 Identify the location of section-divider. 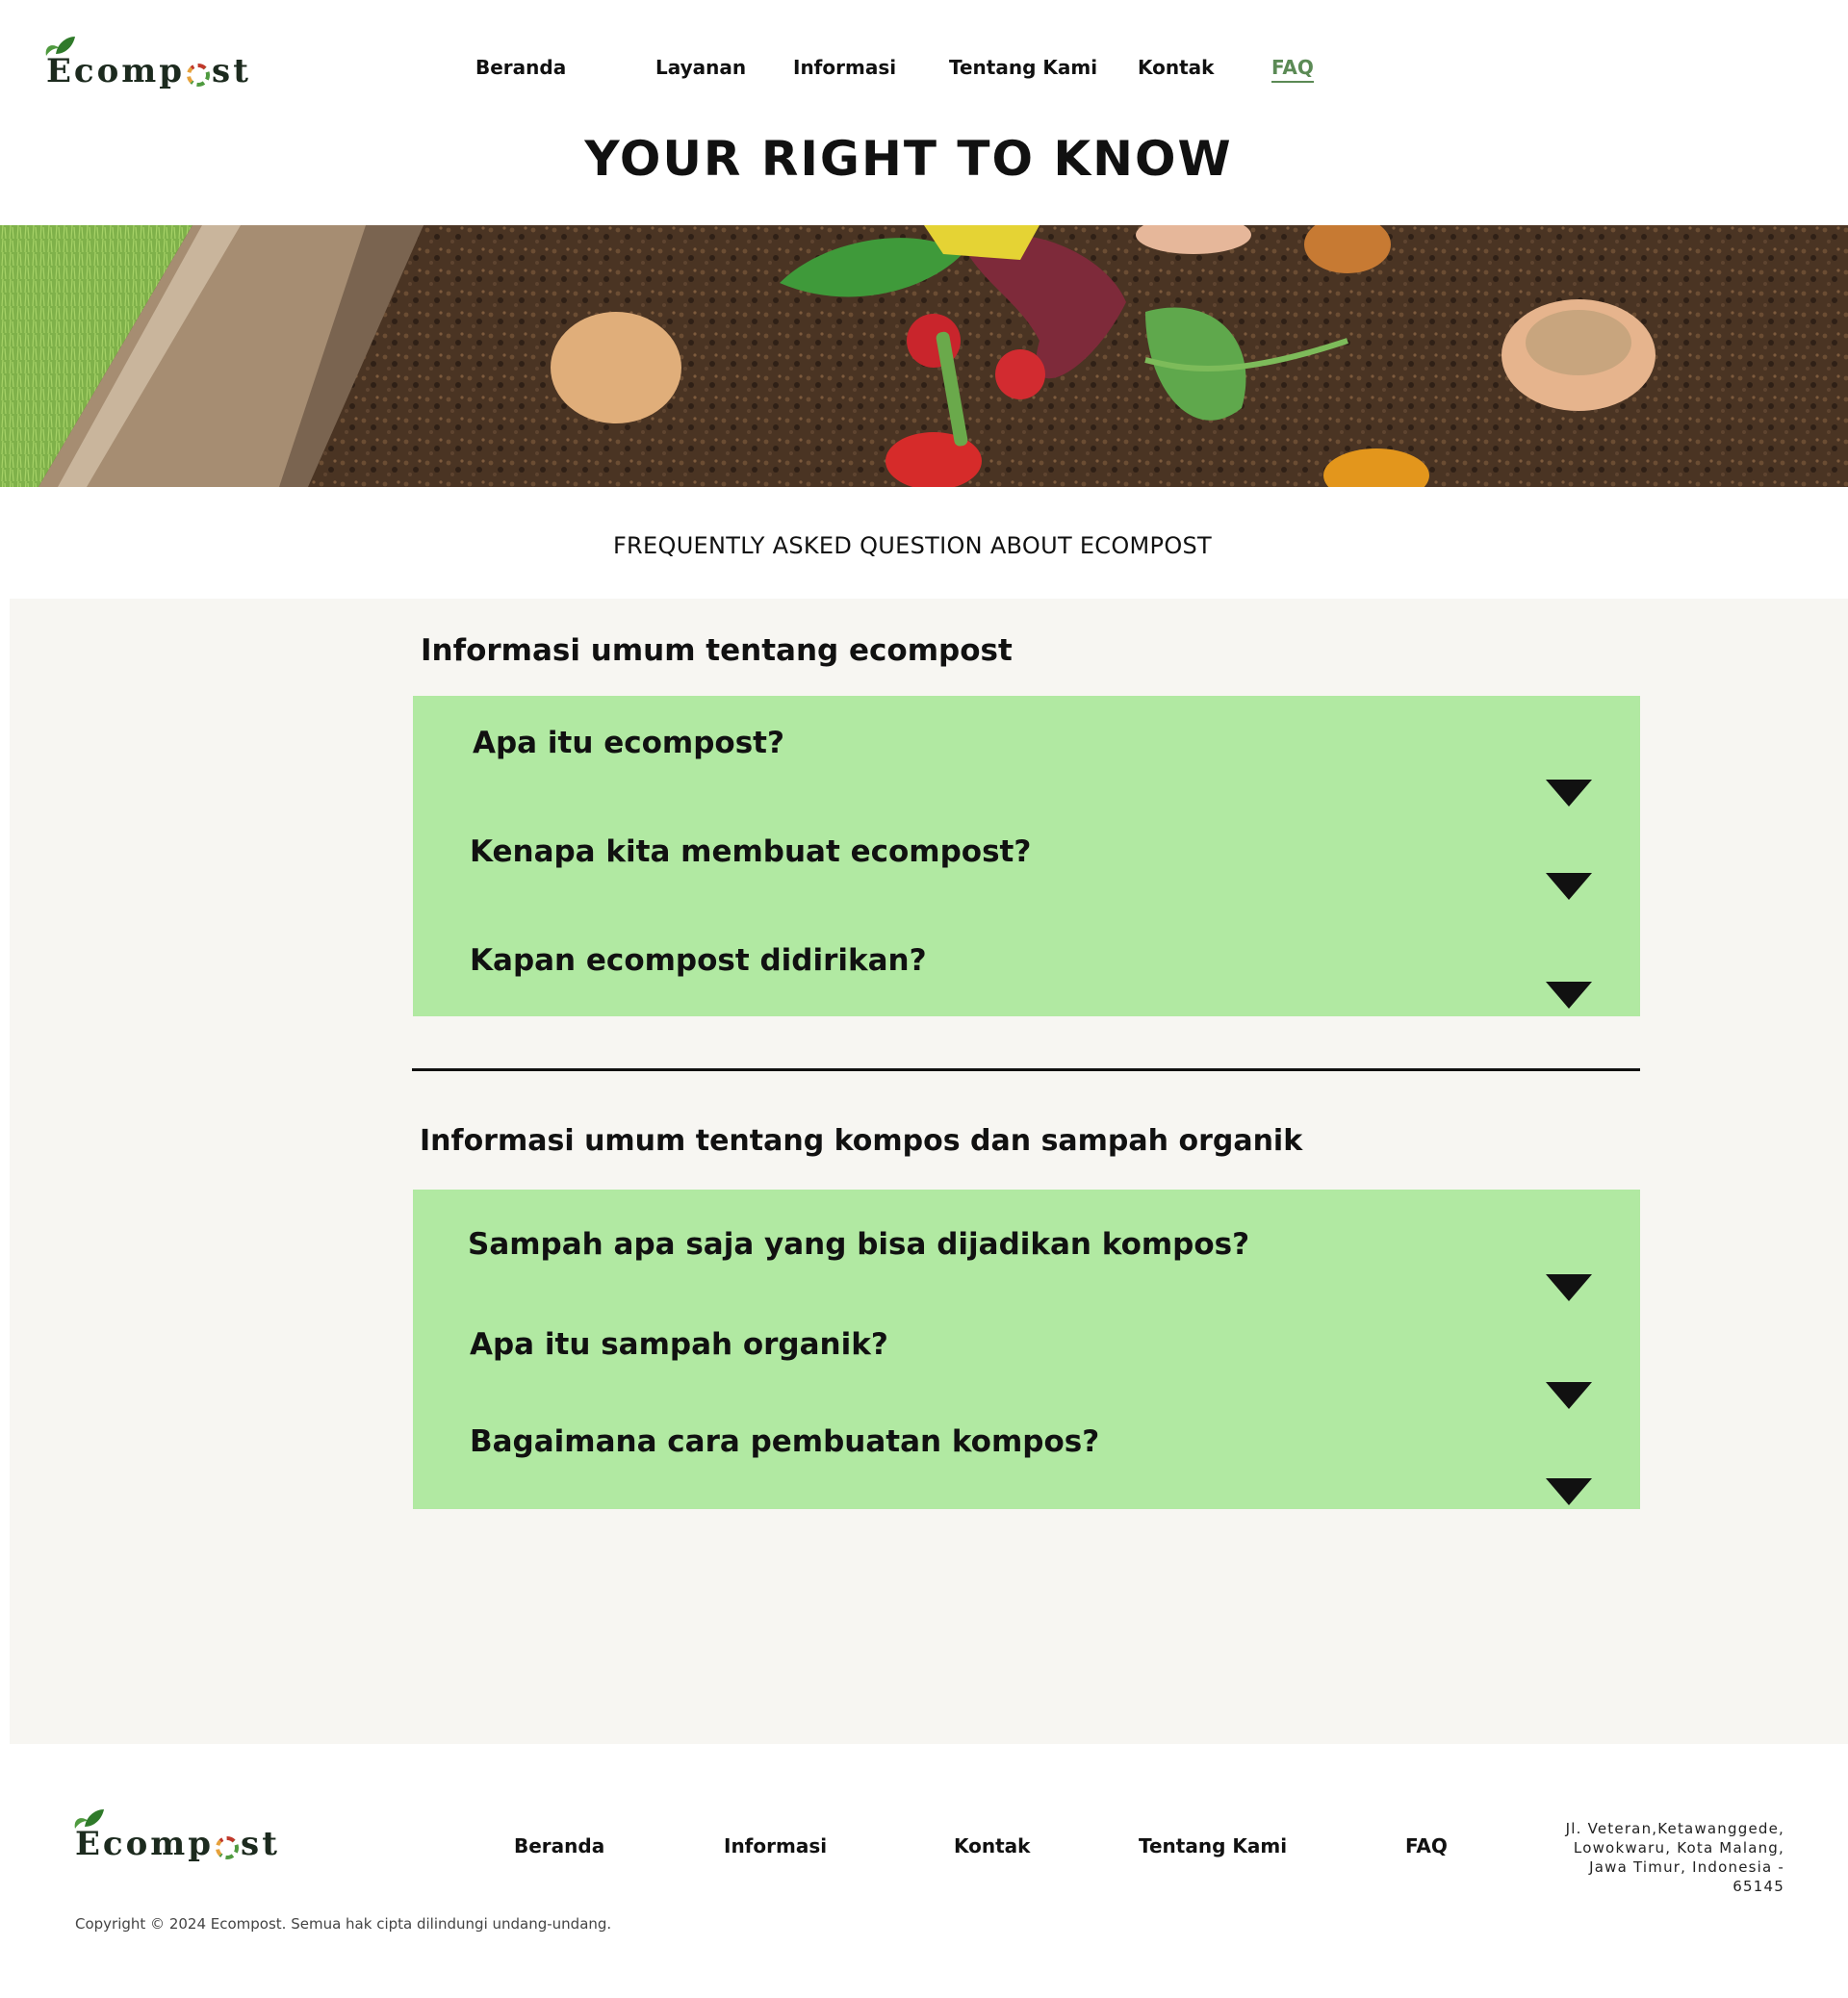
(1026, 1069).